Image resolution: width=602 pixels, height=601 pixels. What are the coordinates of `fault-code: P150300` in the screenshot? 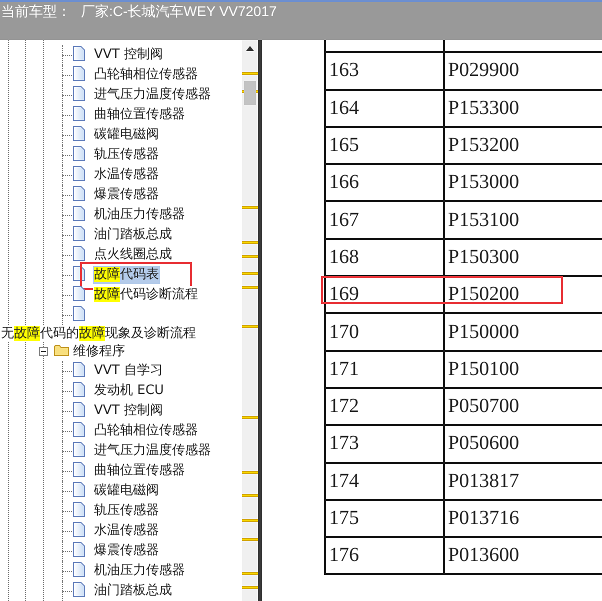 It's located at (484, 257).